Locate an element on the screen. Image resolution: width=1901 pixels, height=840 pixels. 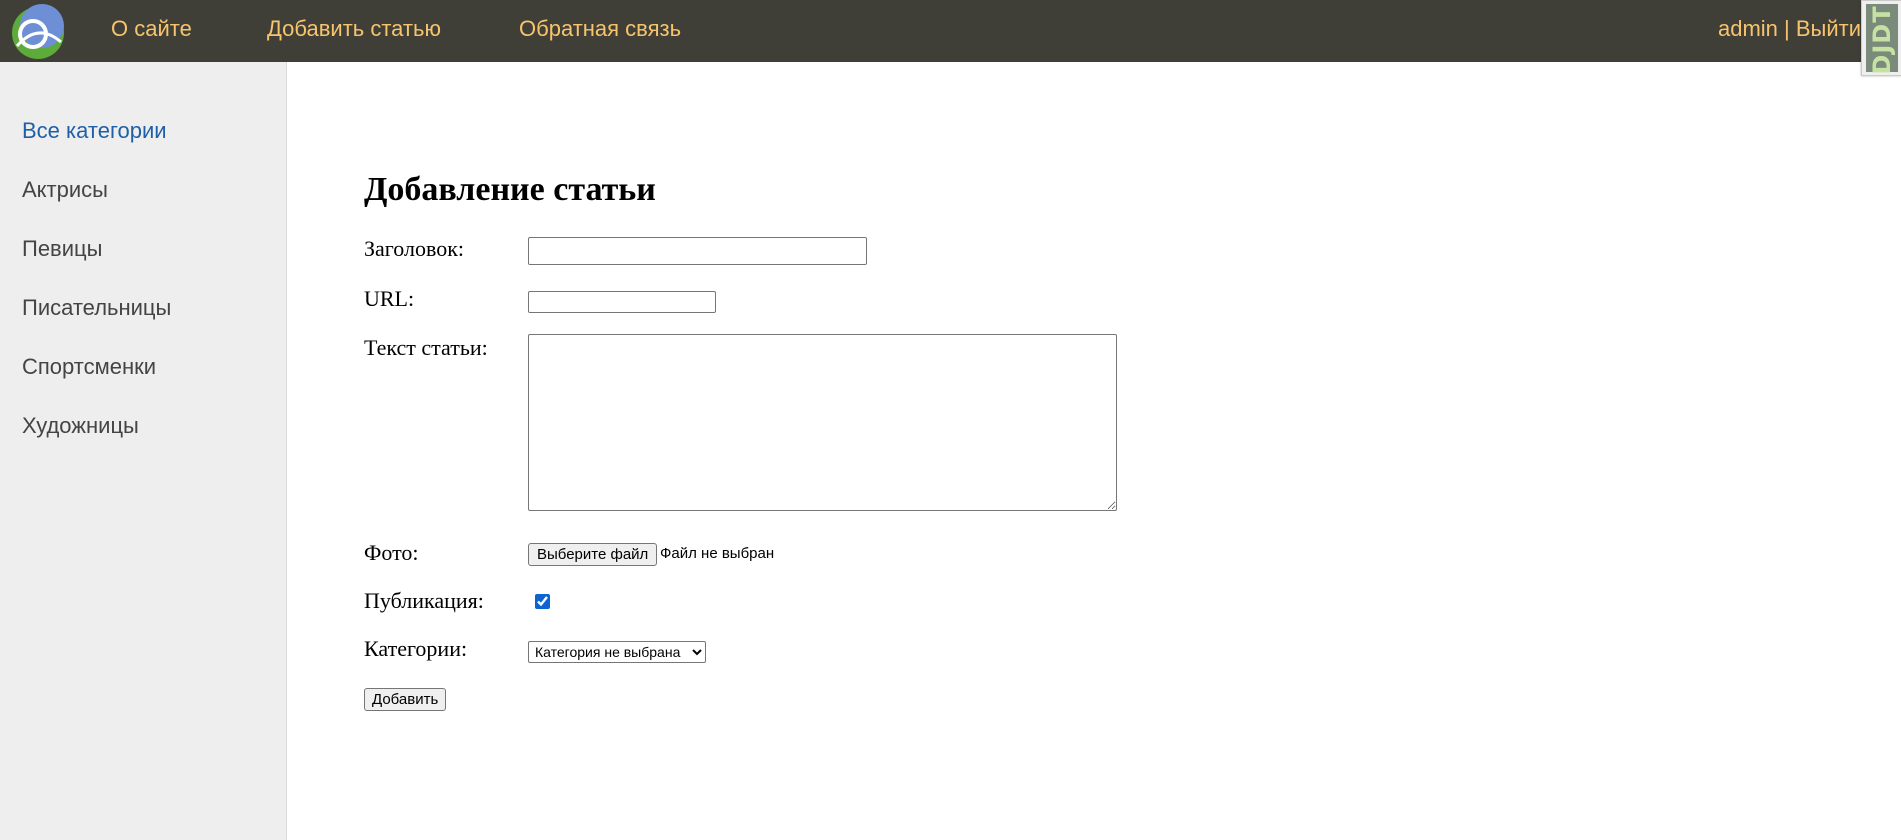
sidebar-item-actresses: Актрисы is located at coordinates (65, 190).